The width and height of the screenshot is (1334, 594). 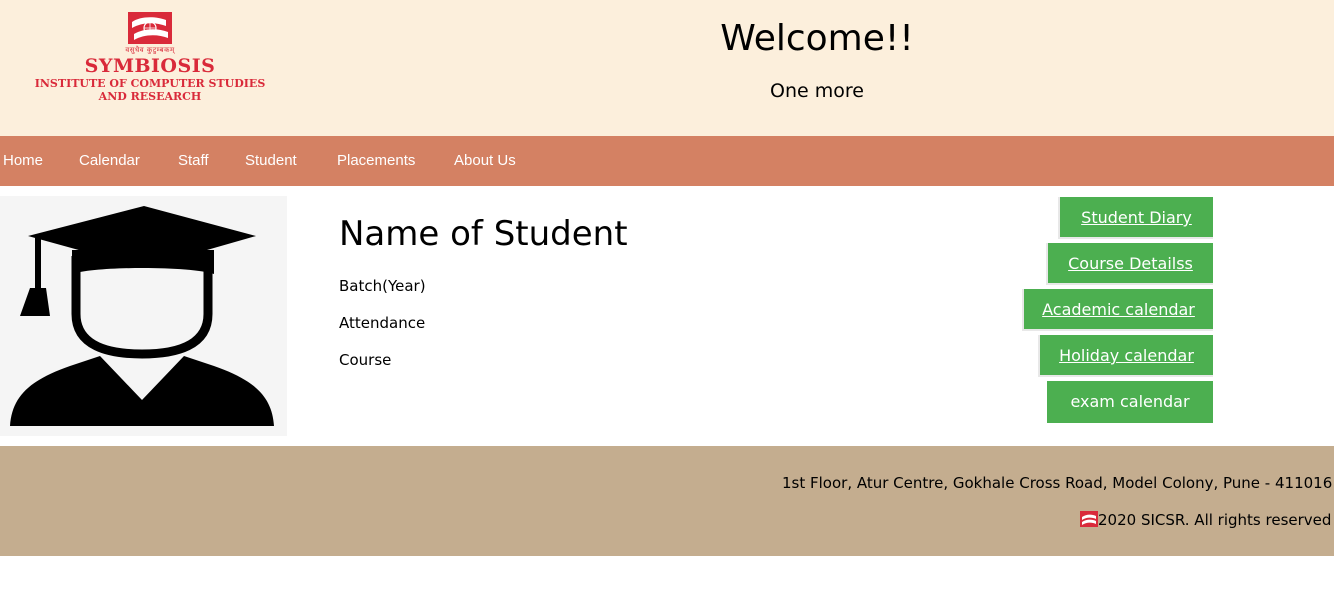 What do you see at coordinates (1130, 402) in the screenshot?
I see `exam-calendar-button: exam calendar` at bounding box center [1130, 402].